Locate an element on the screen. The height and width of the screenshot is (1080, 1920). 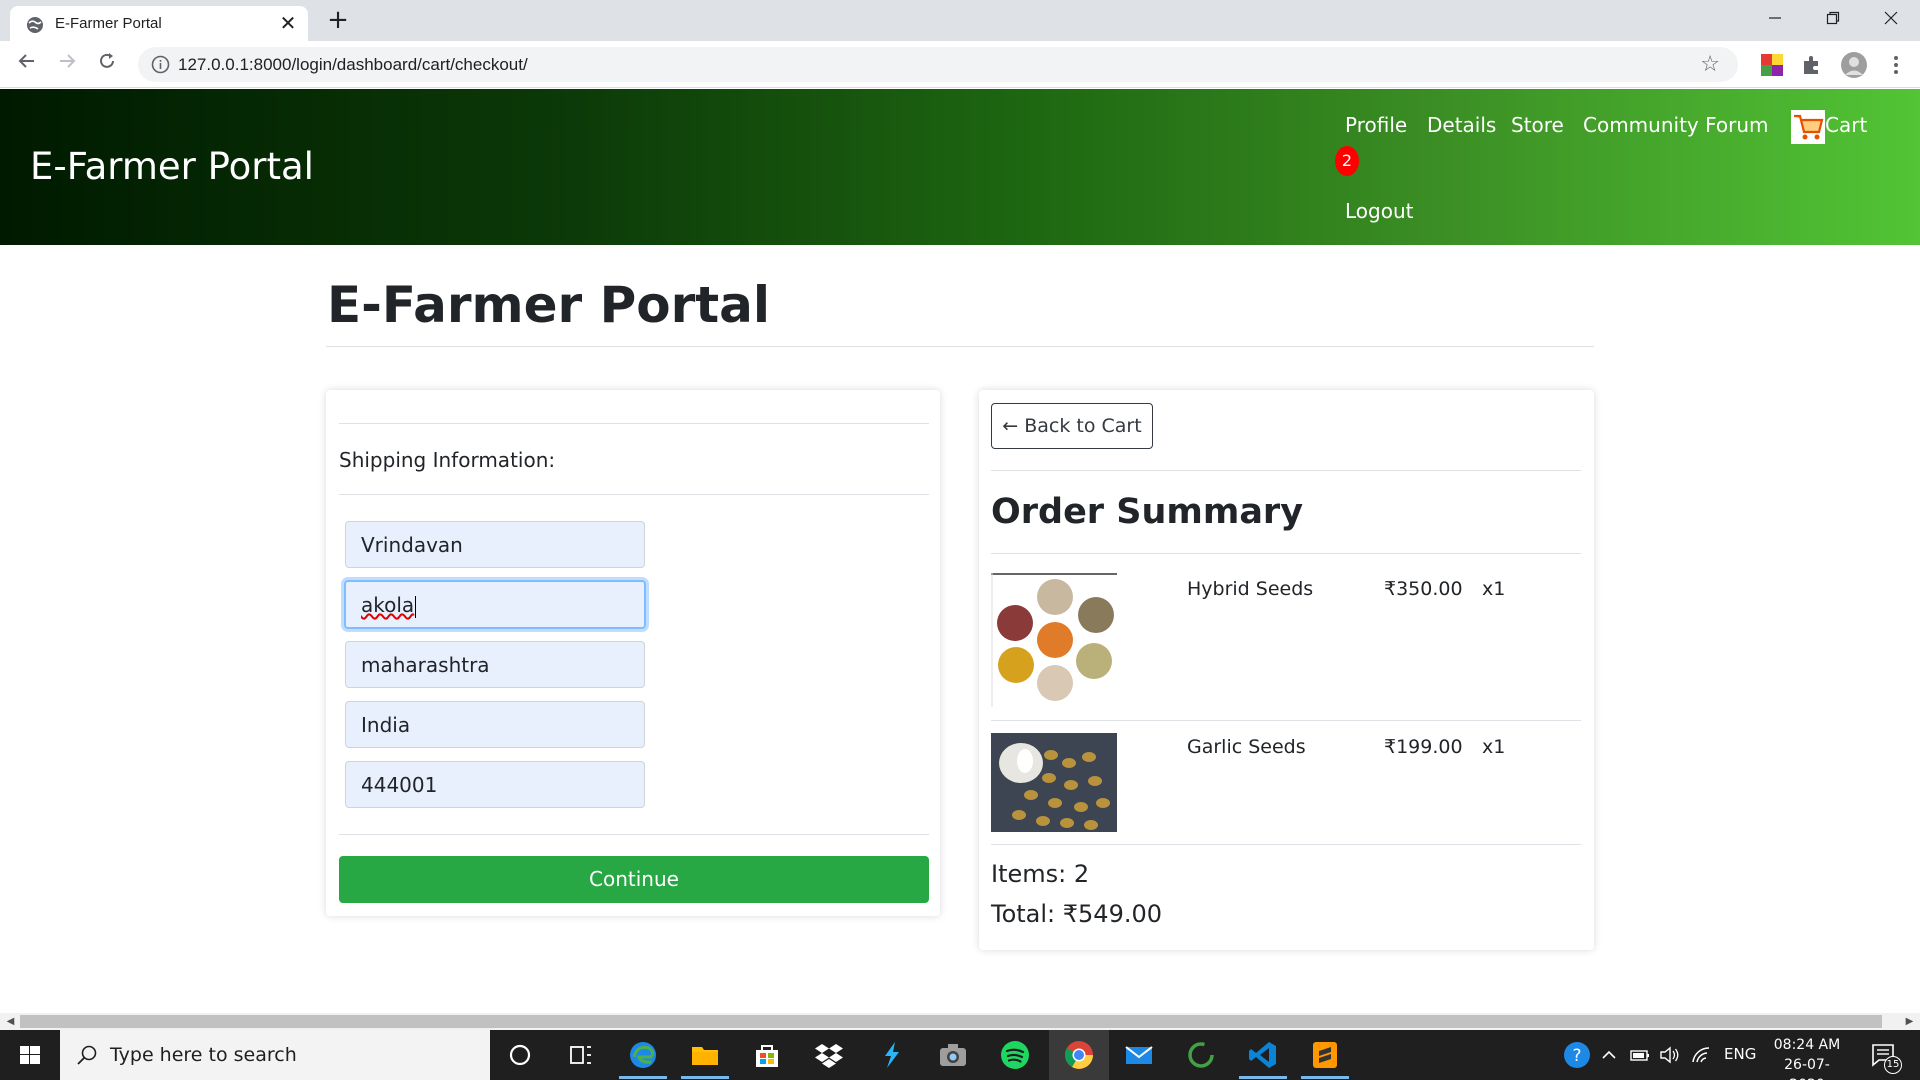
country-field: India is located at coordinates (495, 724).